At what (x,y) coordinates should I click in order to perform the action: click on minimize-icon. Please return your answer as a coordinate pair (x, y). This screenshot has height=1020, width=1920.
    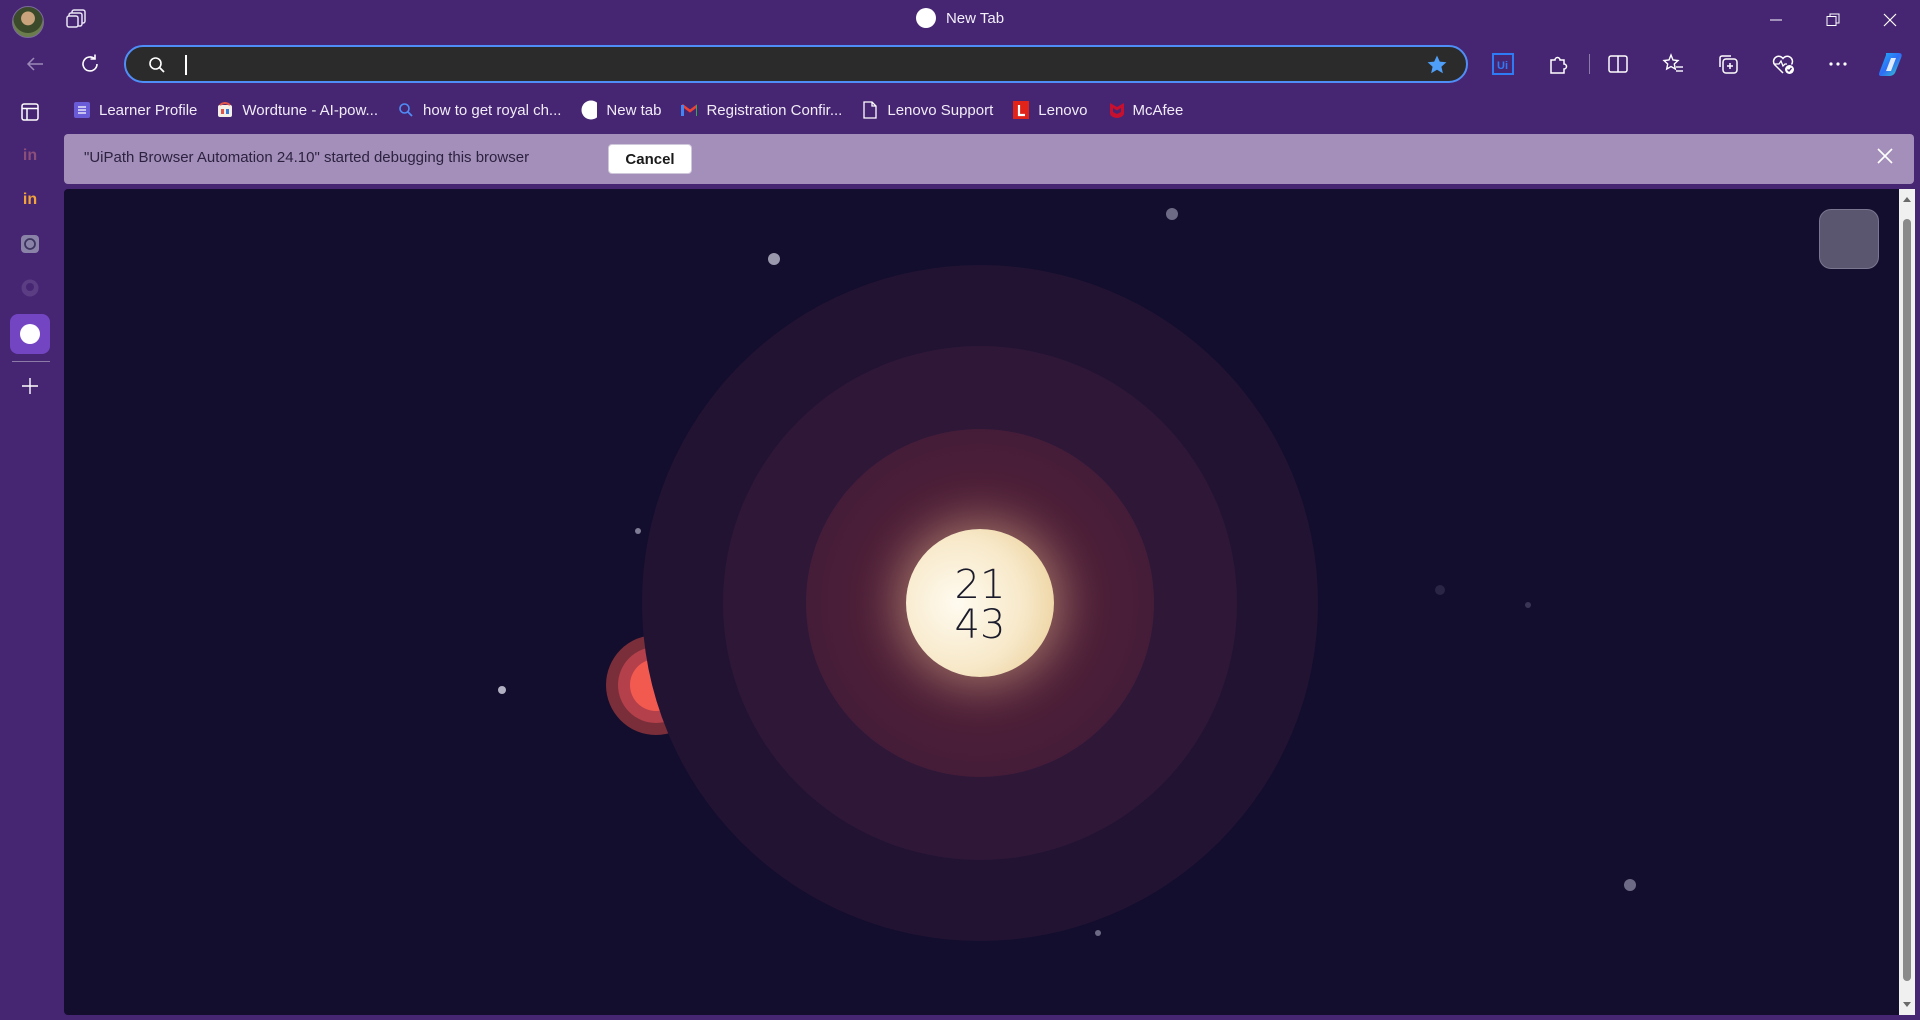
    Looking at the image, I should click on (1776, 20).